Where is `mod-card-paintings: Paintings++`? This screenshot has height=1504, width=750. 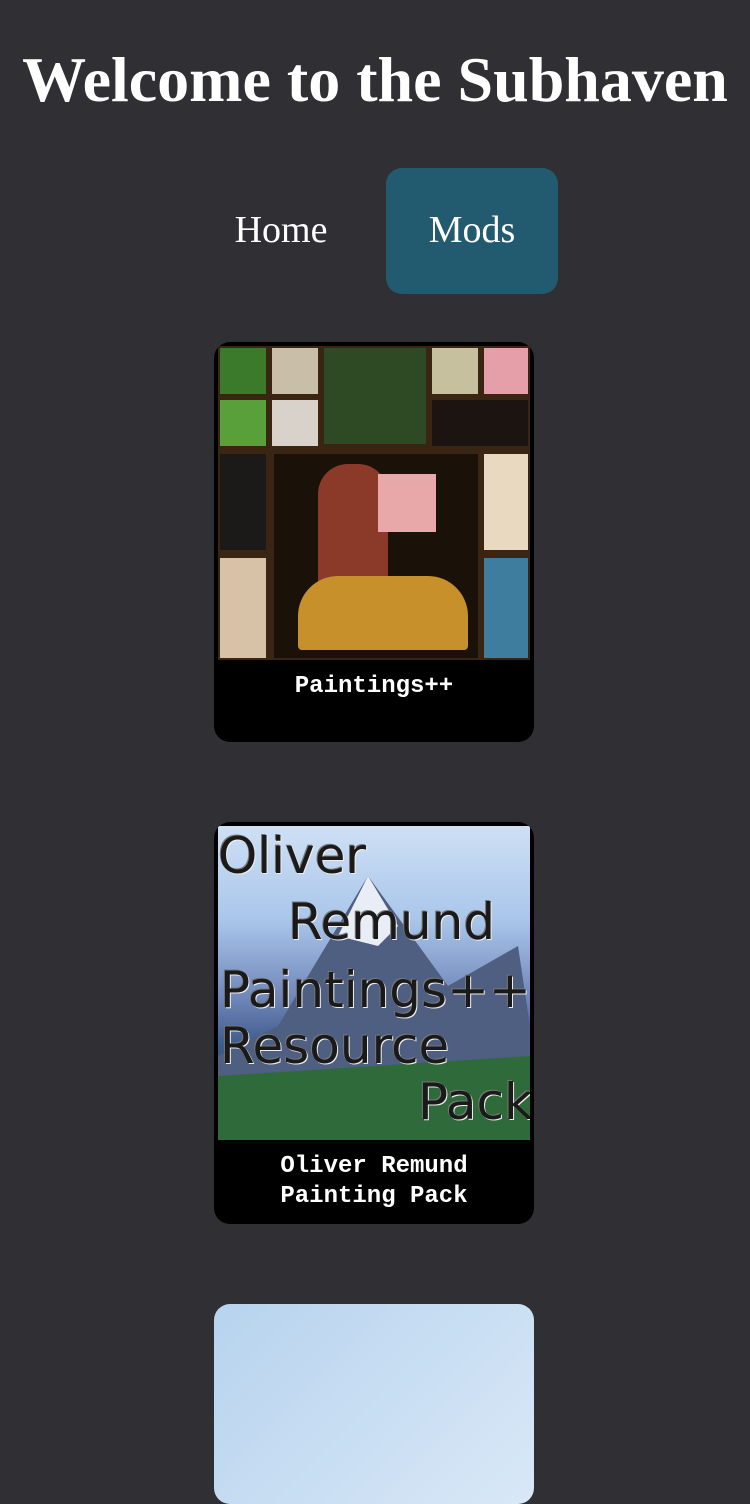
mod-card-paintings: Paintings++ is located at coordinates (374, 542).